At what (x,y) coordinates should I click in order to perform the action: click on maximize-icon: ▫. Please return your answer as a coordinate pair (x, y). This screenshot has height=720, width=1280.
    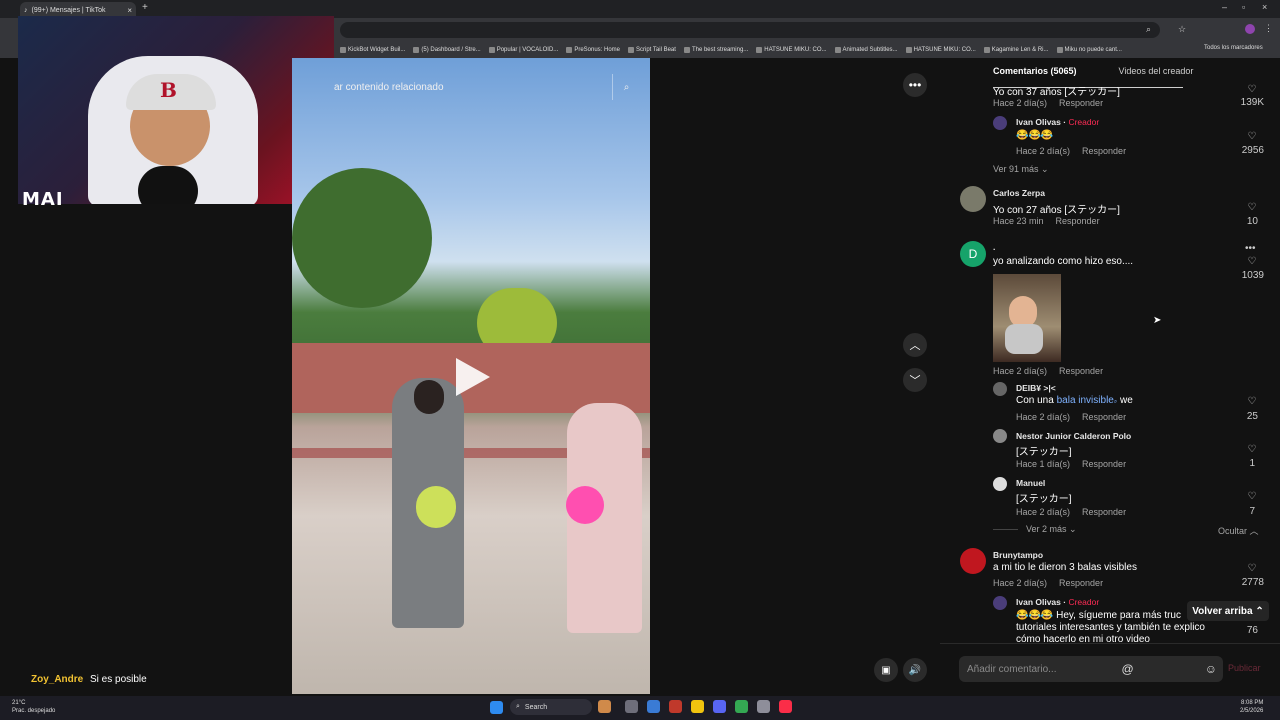
    Looking at the image, I should click on (1243, 7).